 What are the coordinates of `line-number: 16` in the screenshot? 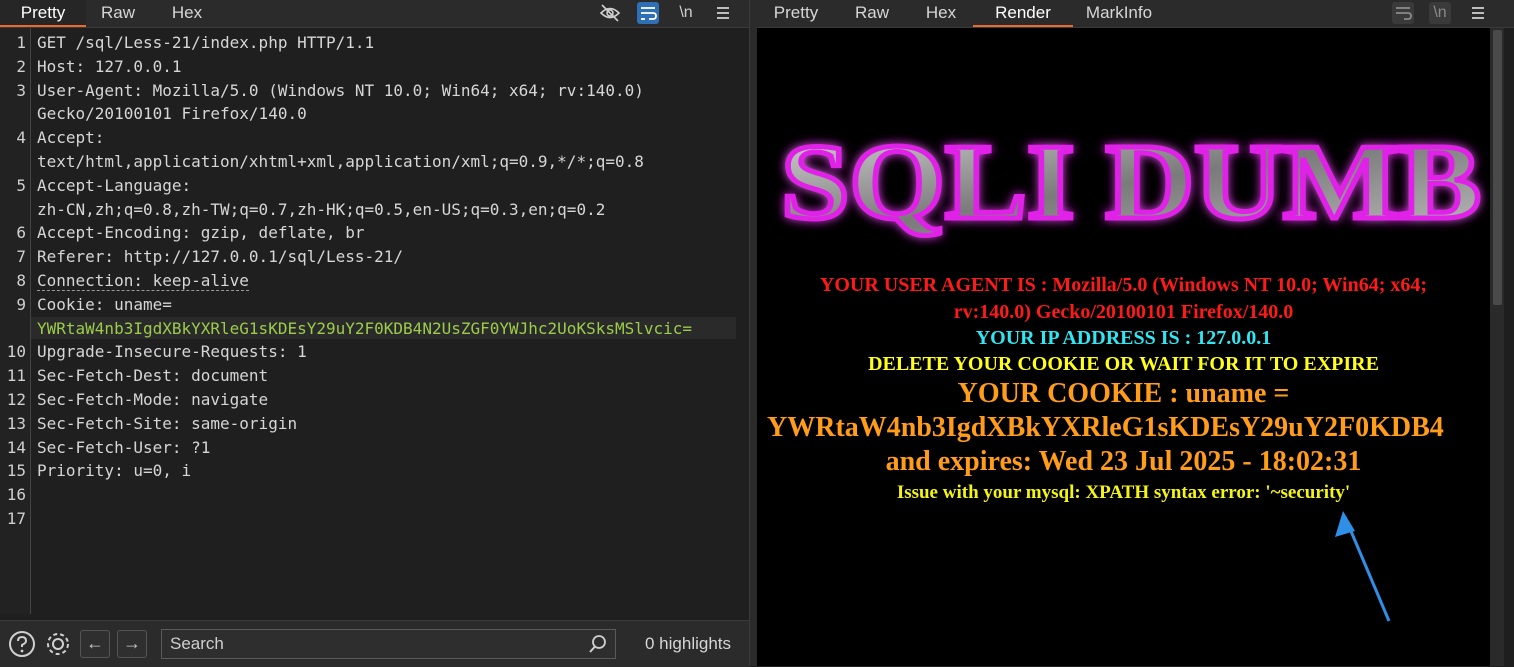 It's located at (16, 494).